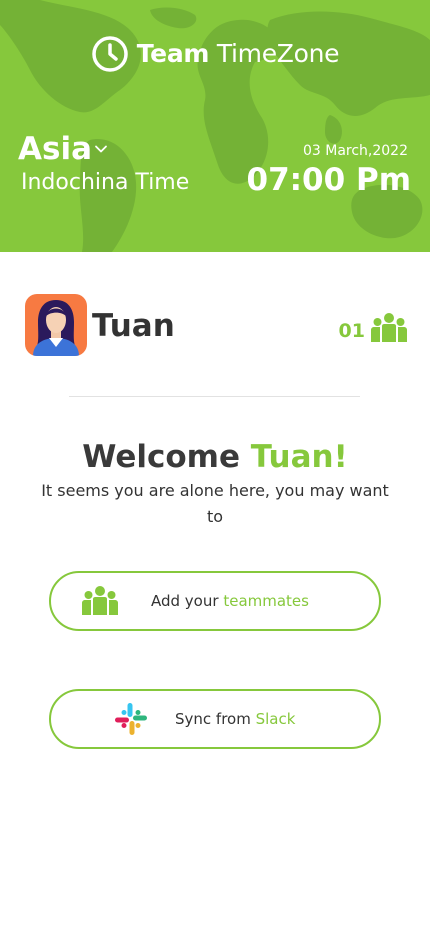 The height and width of the screenshot is (932, 430). I want to click on app-title-rest: TimeZone, so click(278, 53).